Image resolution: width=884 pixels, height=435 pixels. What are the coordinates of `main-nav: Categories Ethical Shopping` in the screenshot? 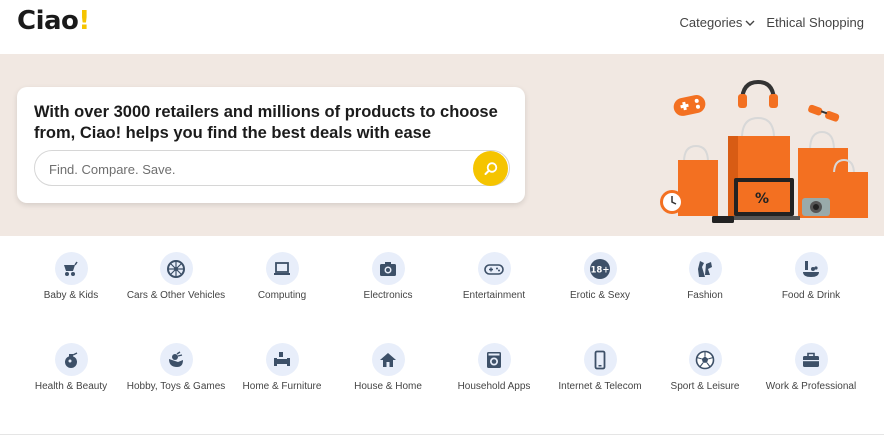 It's located at (772, 22).